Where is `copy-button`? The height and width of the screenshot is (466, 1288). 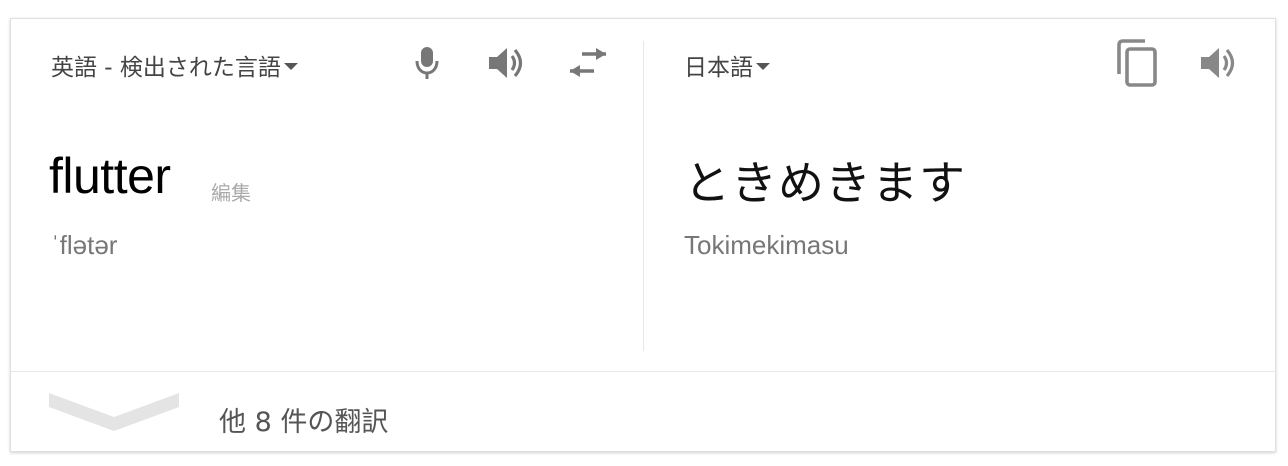
copy-button is located at coordinates (1137, 63).